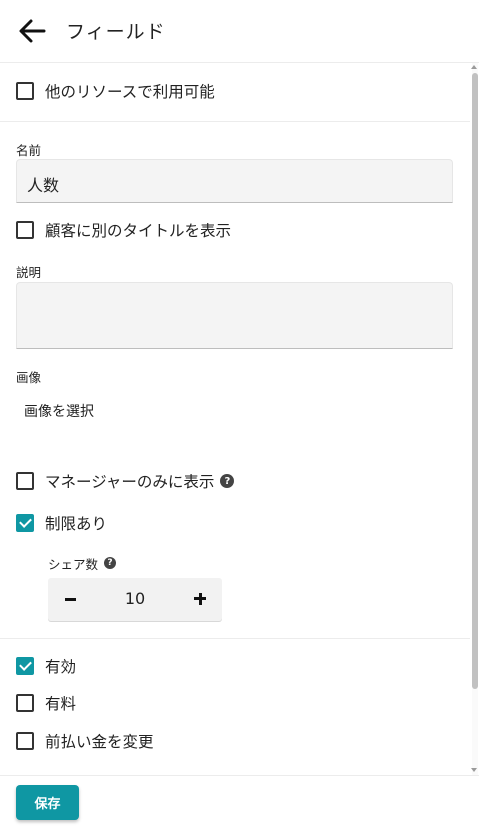  I want to click on decrement-button, so click(70, 599).